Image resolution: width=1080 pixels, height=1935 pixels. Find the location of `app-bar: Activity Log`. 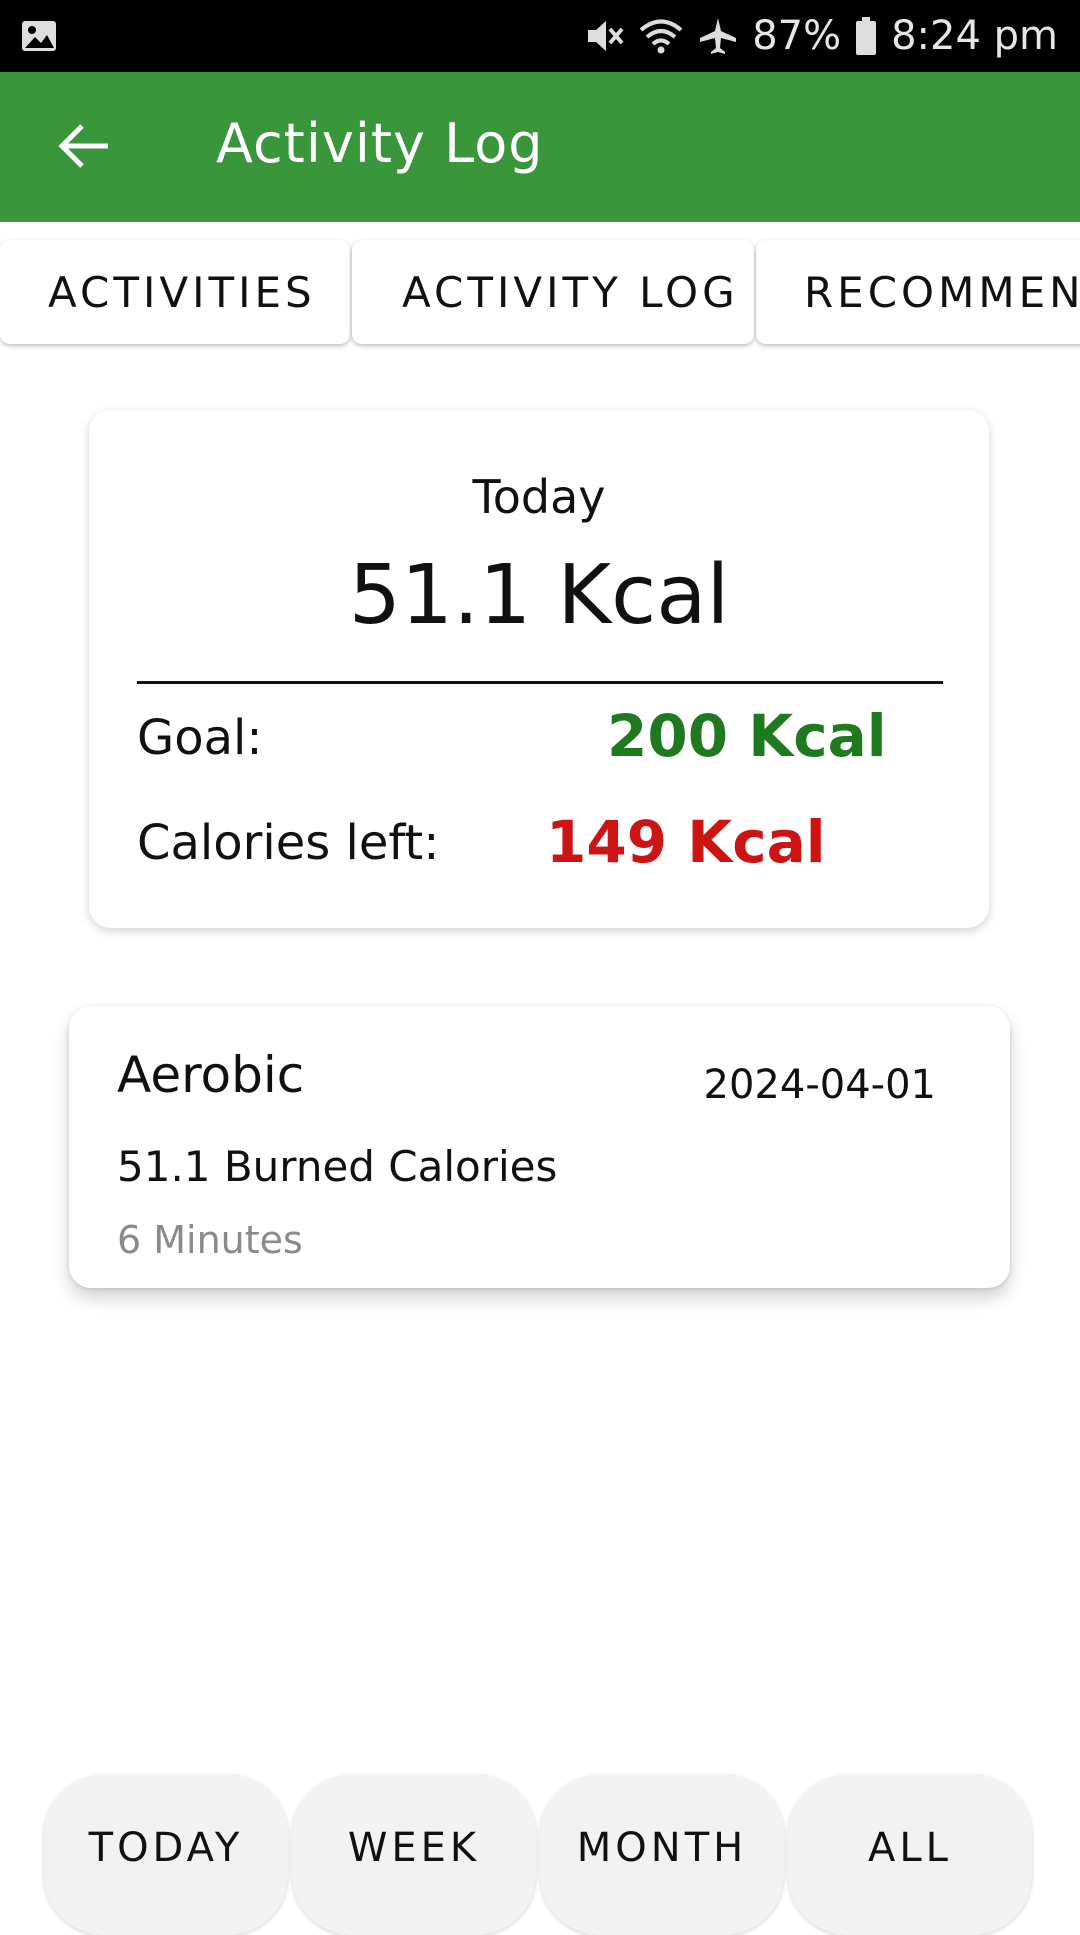

app-bar: Activity Log is located at coordinates (540, 147).